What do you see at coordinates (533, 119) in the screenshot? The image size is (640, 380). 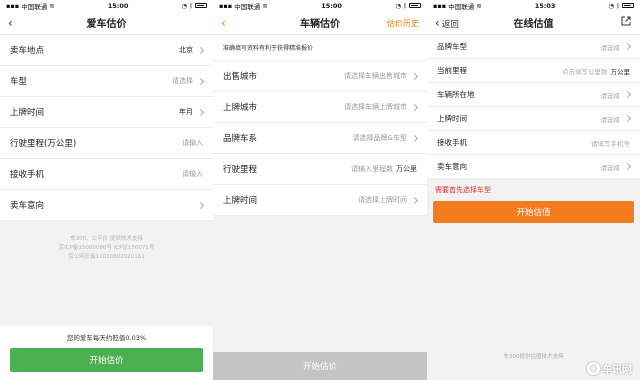 I see `form-row: 上牌时间 请选择` at bounding box center [533, 119].